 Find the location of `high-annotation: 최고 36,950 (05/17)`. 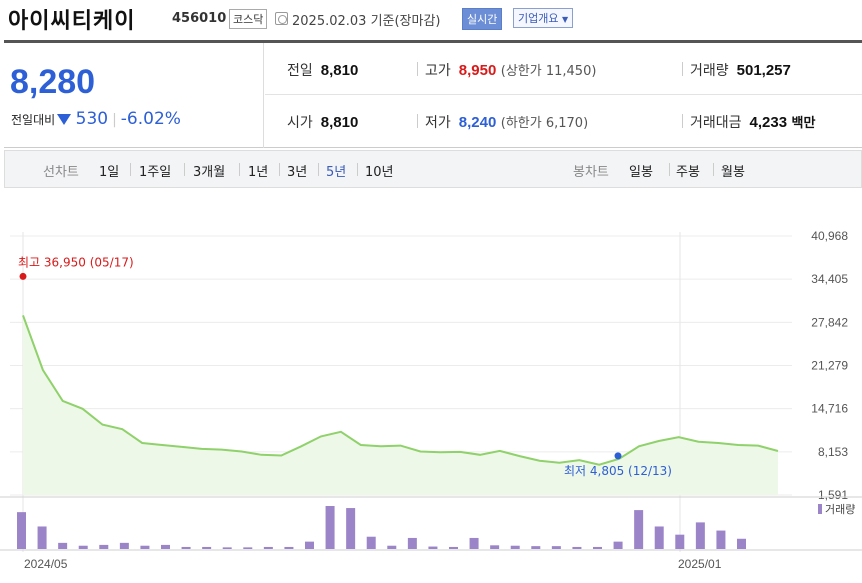

high-annotation: 최고 36,950 (05/17) is located at coordinates (76, 262).